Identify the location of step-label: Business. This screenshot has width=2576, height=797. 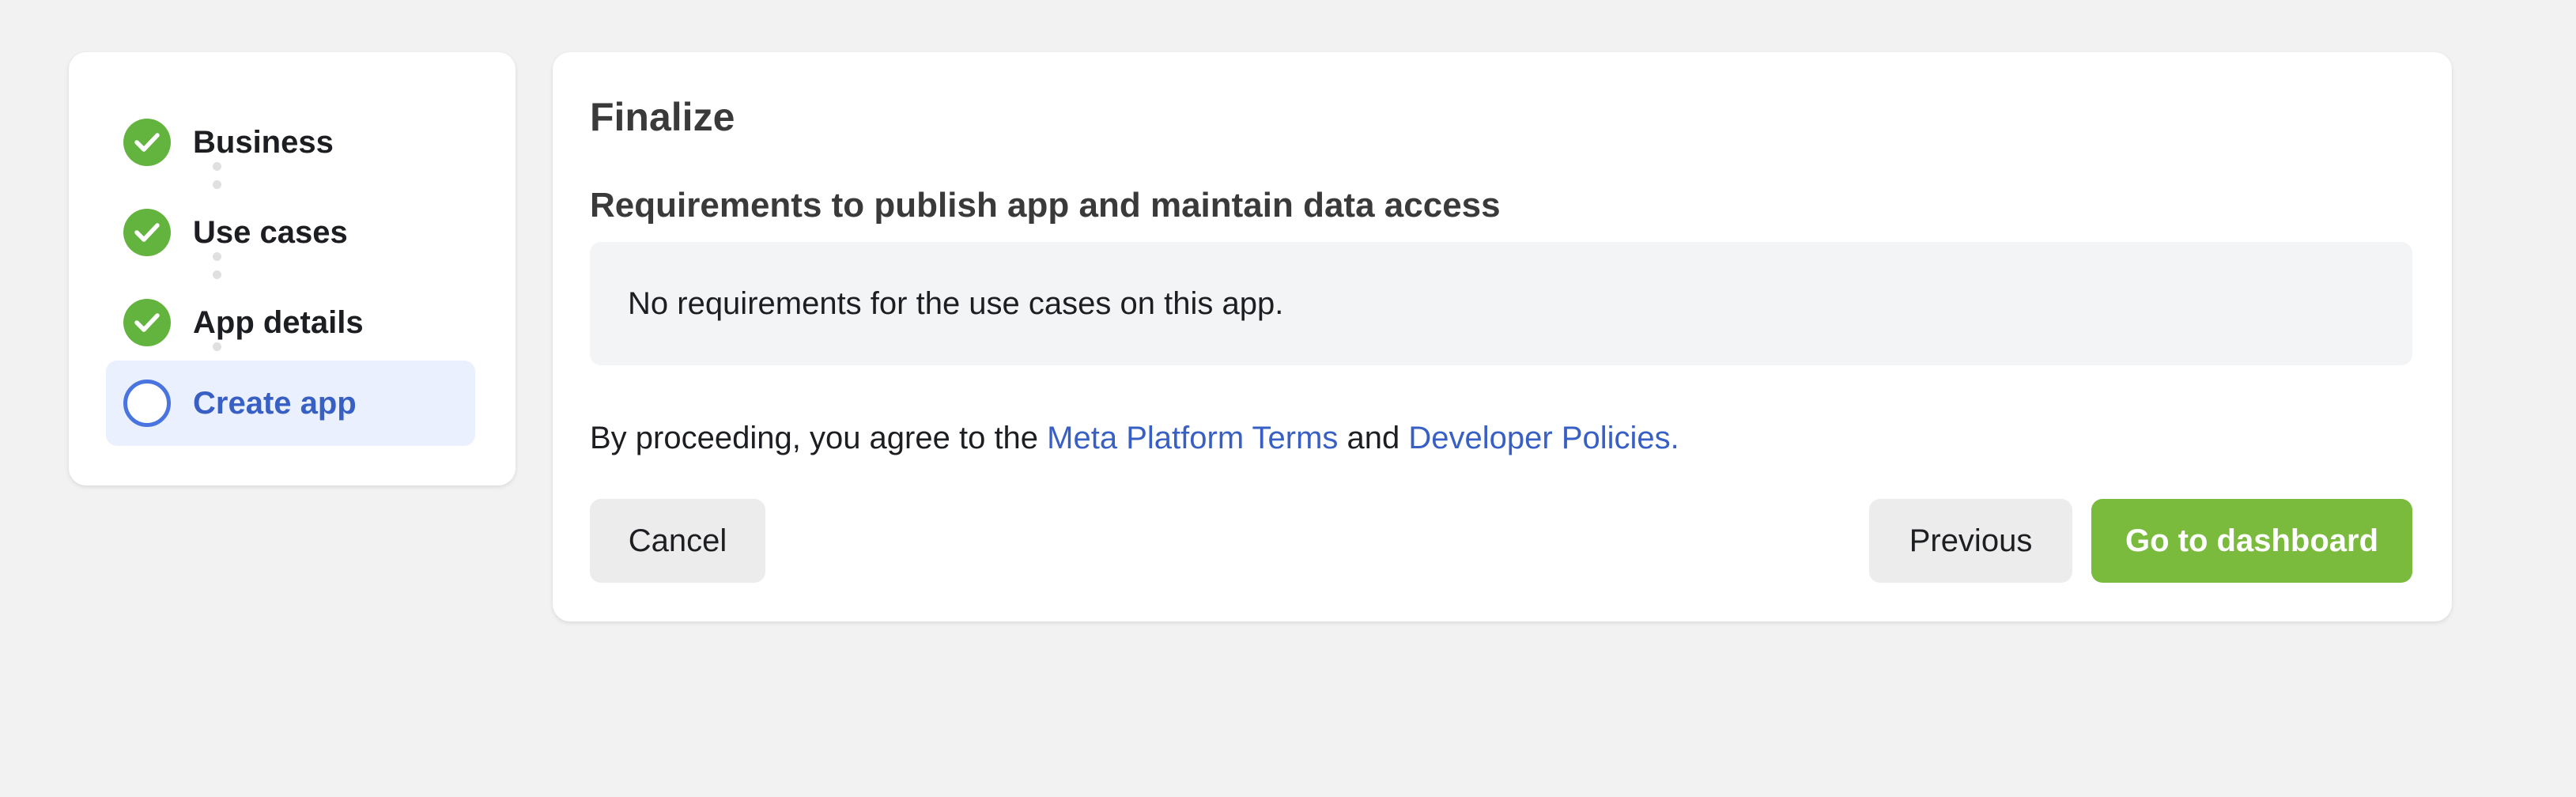
(263, 142).